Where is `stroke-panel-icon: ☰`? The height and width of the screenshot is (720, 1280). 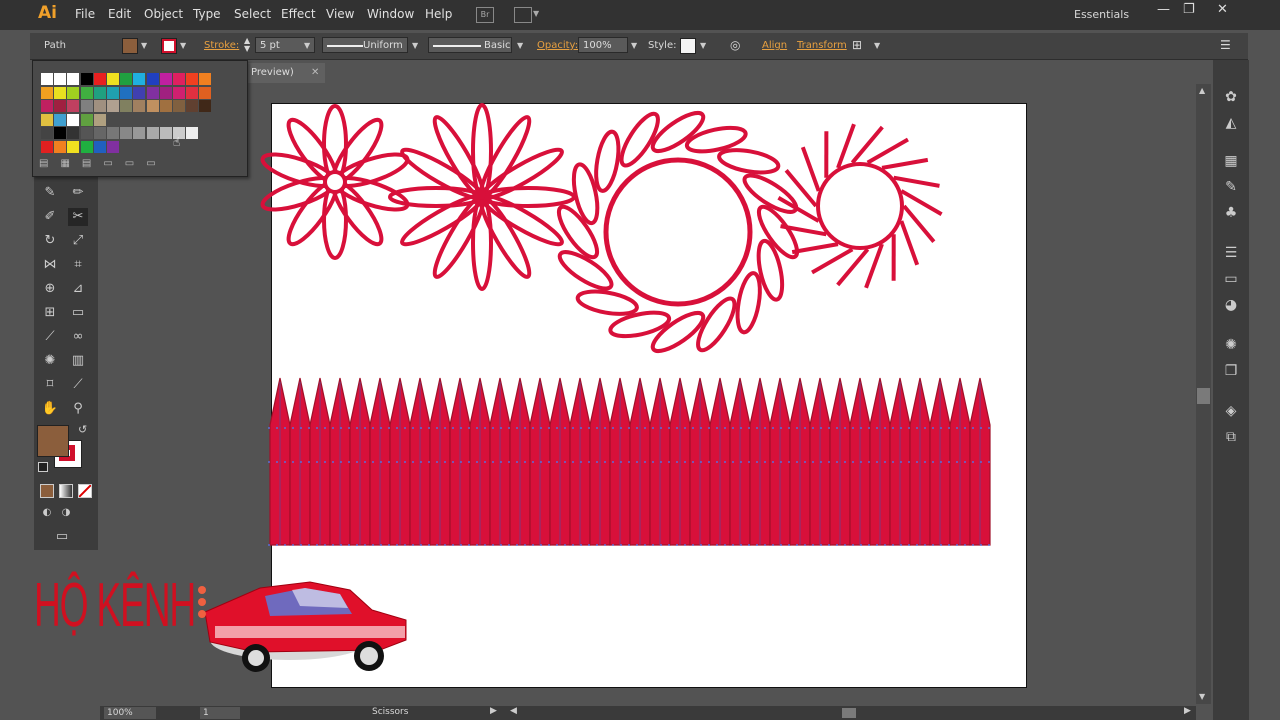
stroke-panel-icon: ☰ is located at coordinates (1231, 253).